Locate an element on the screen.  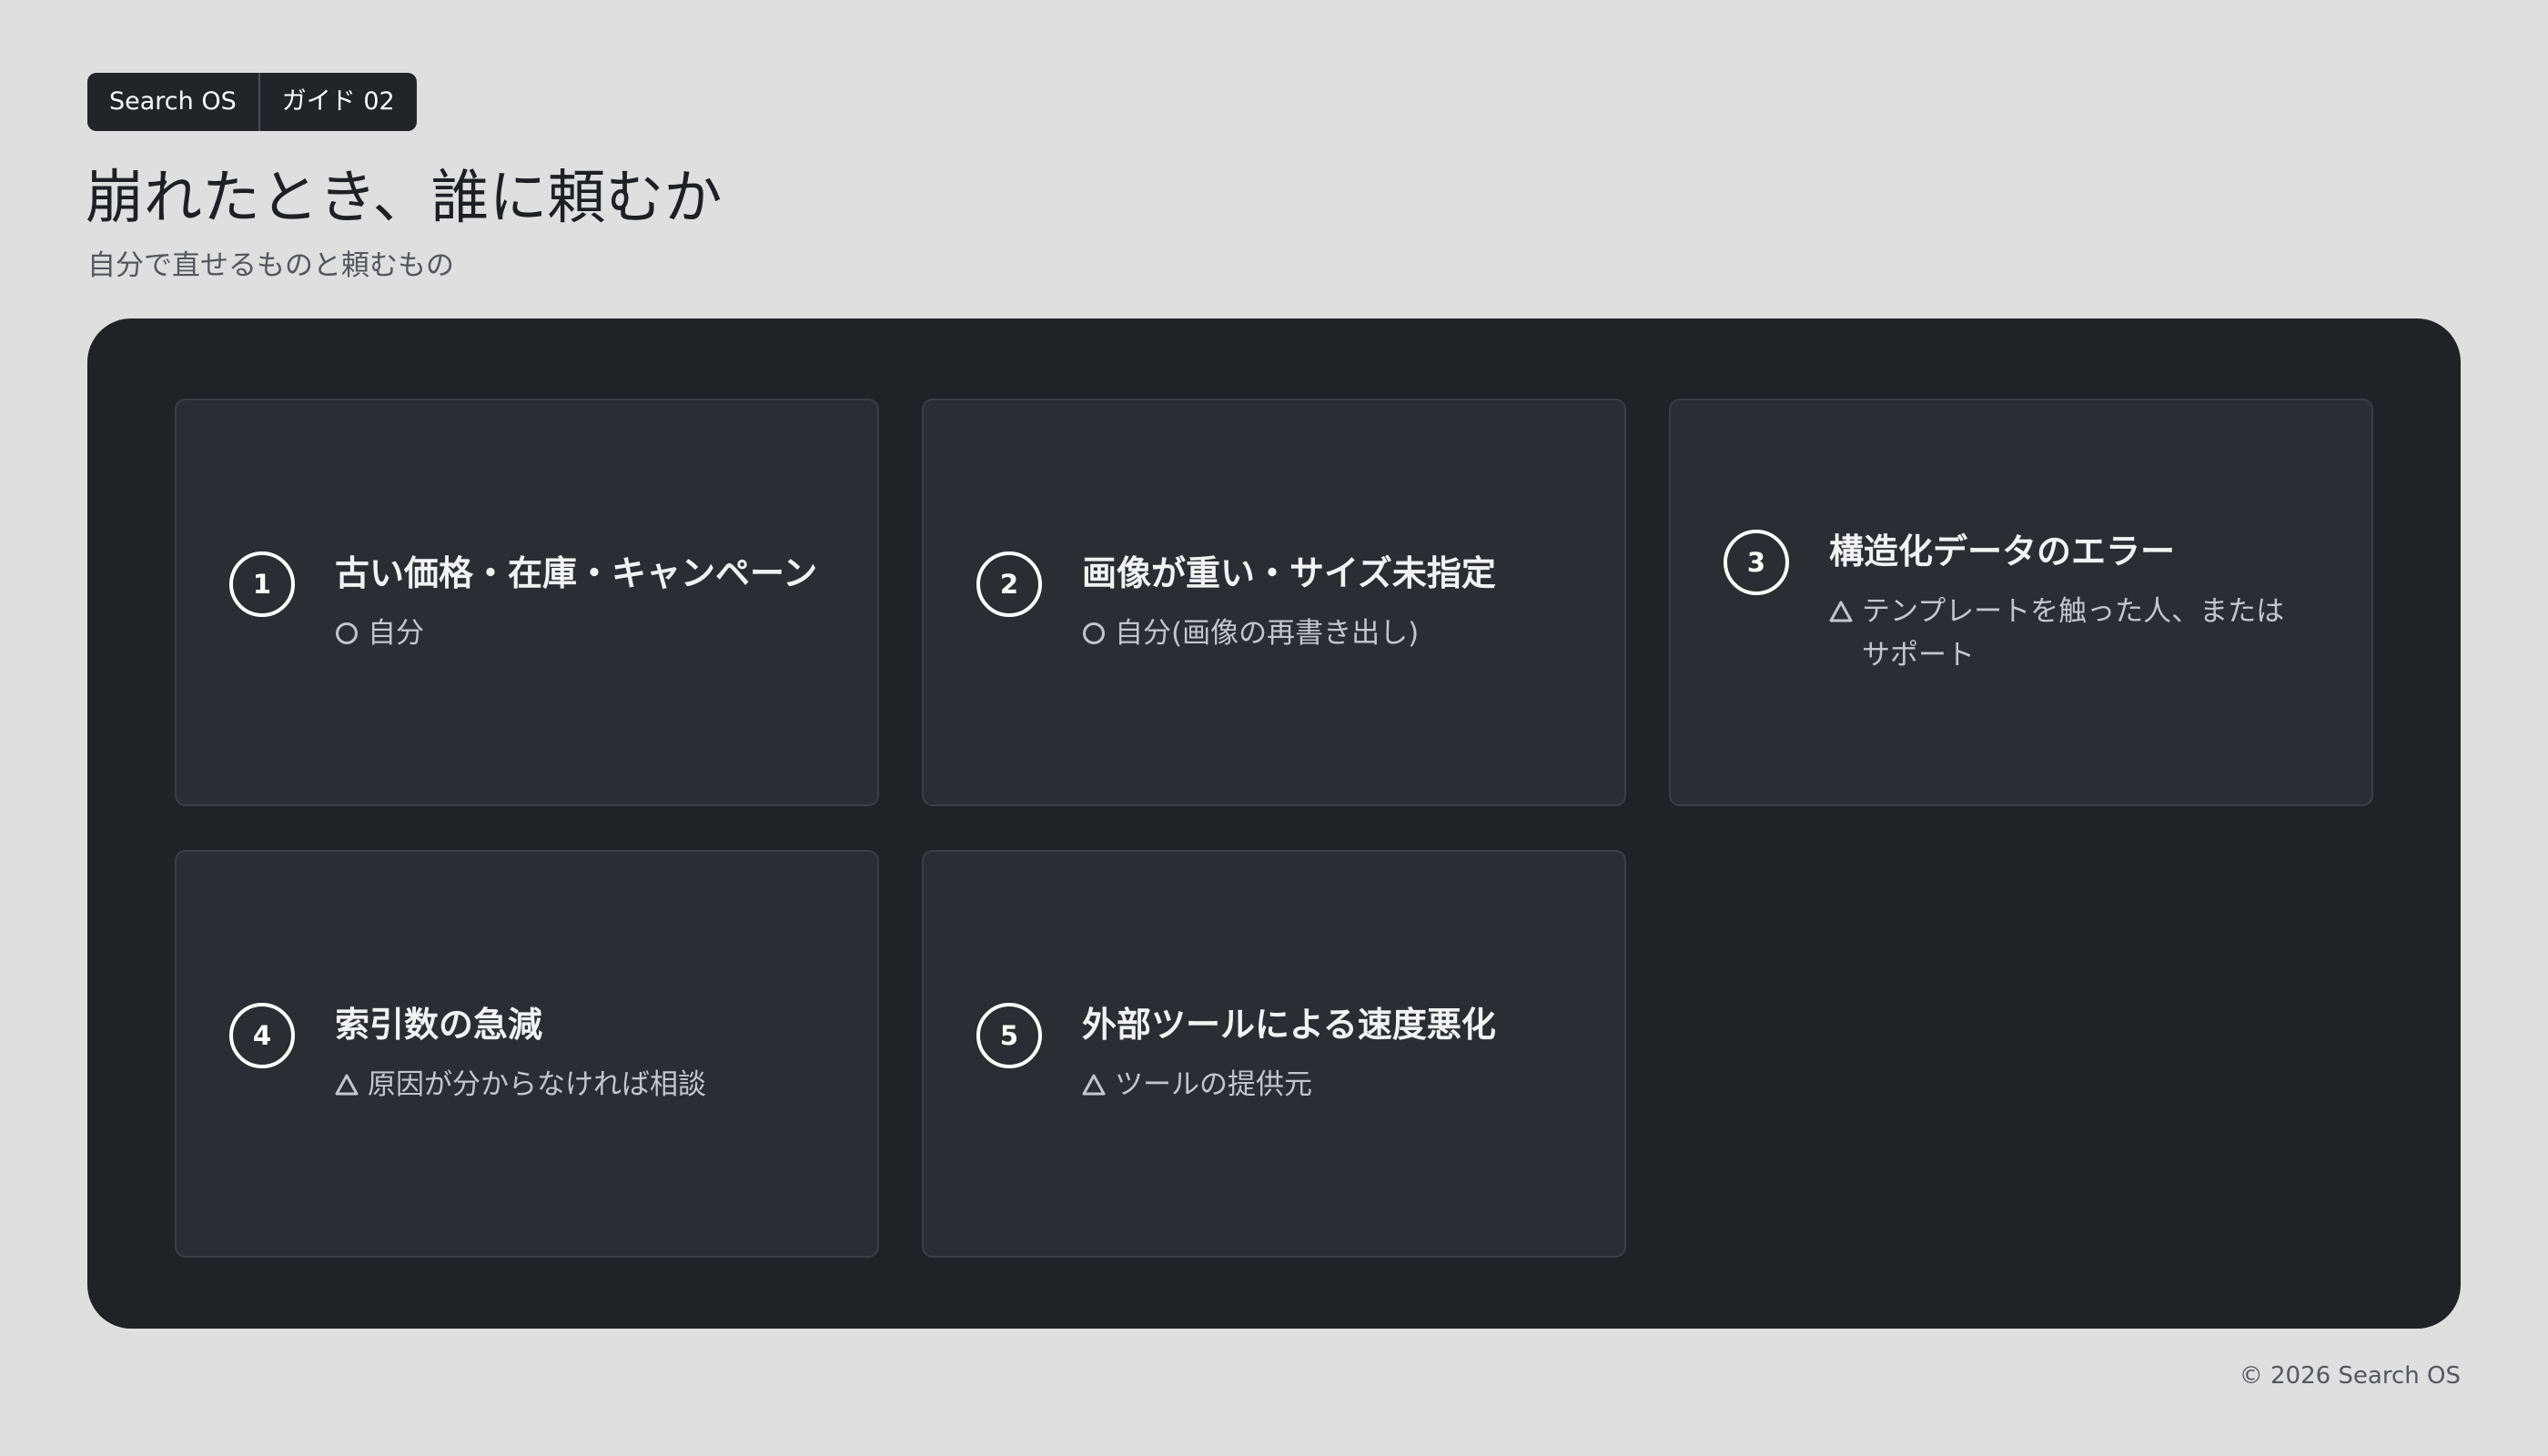
page-title: 崩れたとき、誰に頼むか is located at coordinates (405, 199).